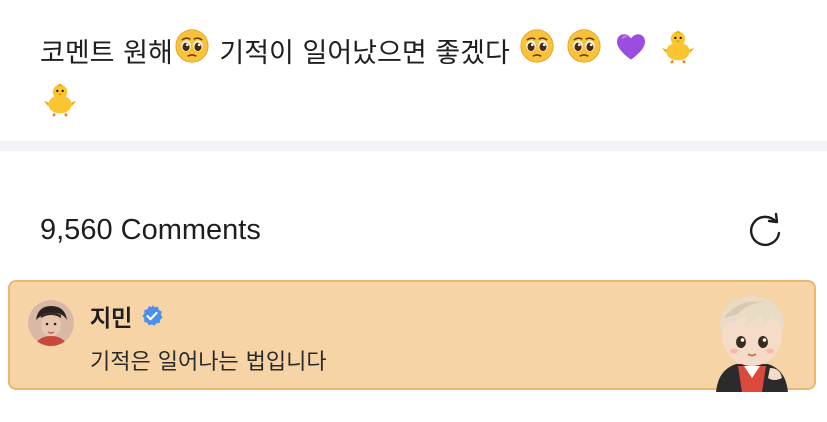  What do you see at coordinates (413, 146) in the screenshot?
I see `section-divider` at bounding box center [413, 146].